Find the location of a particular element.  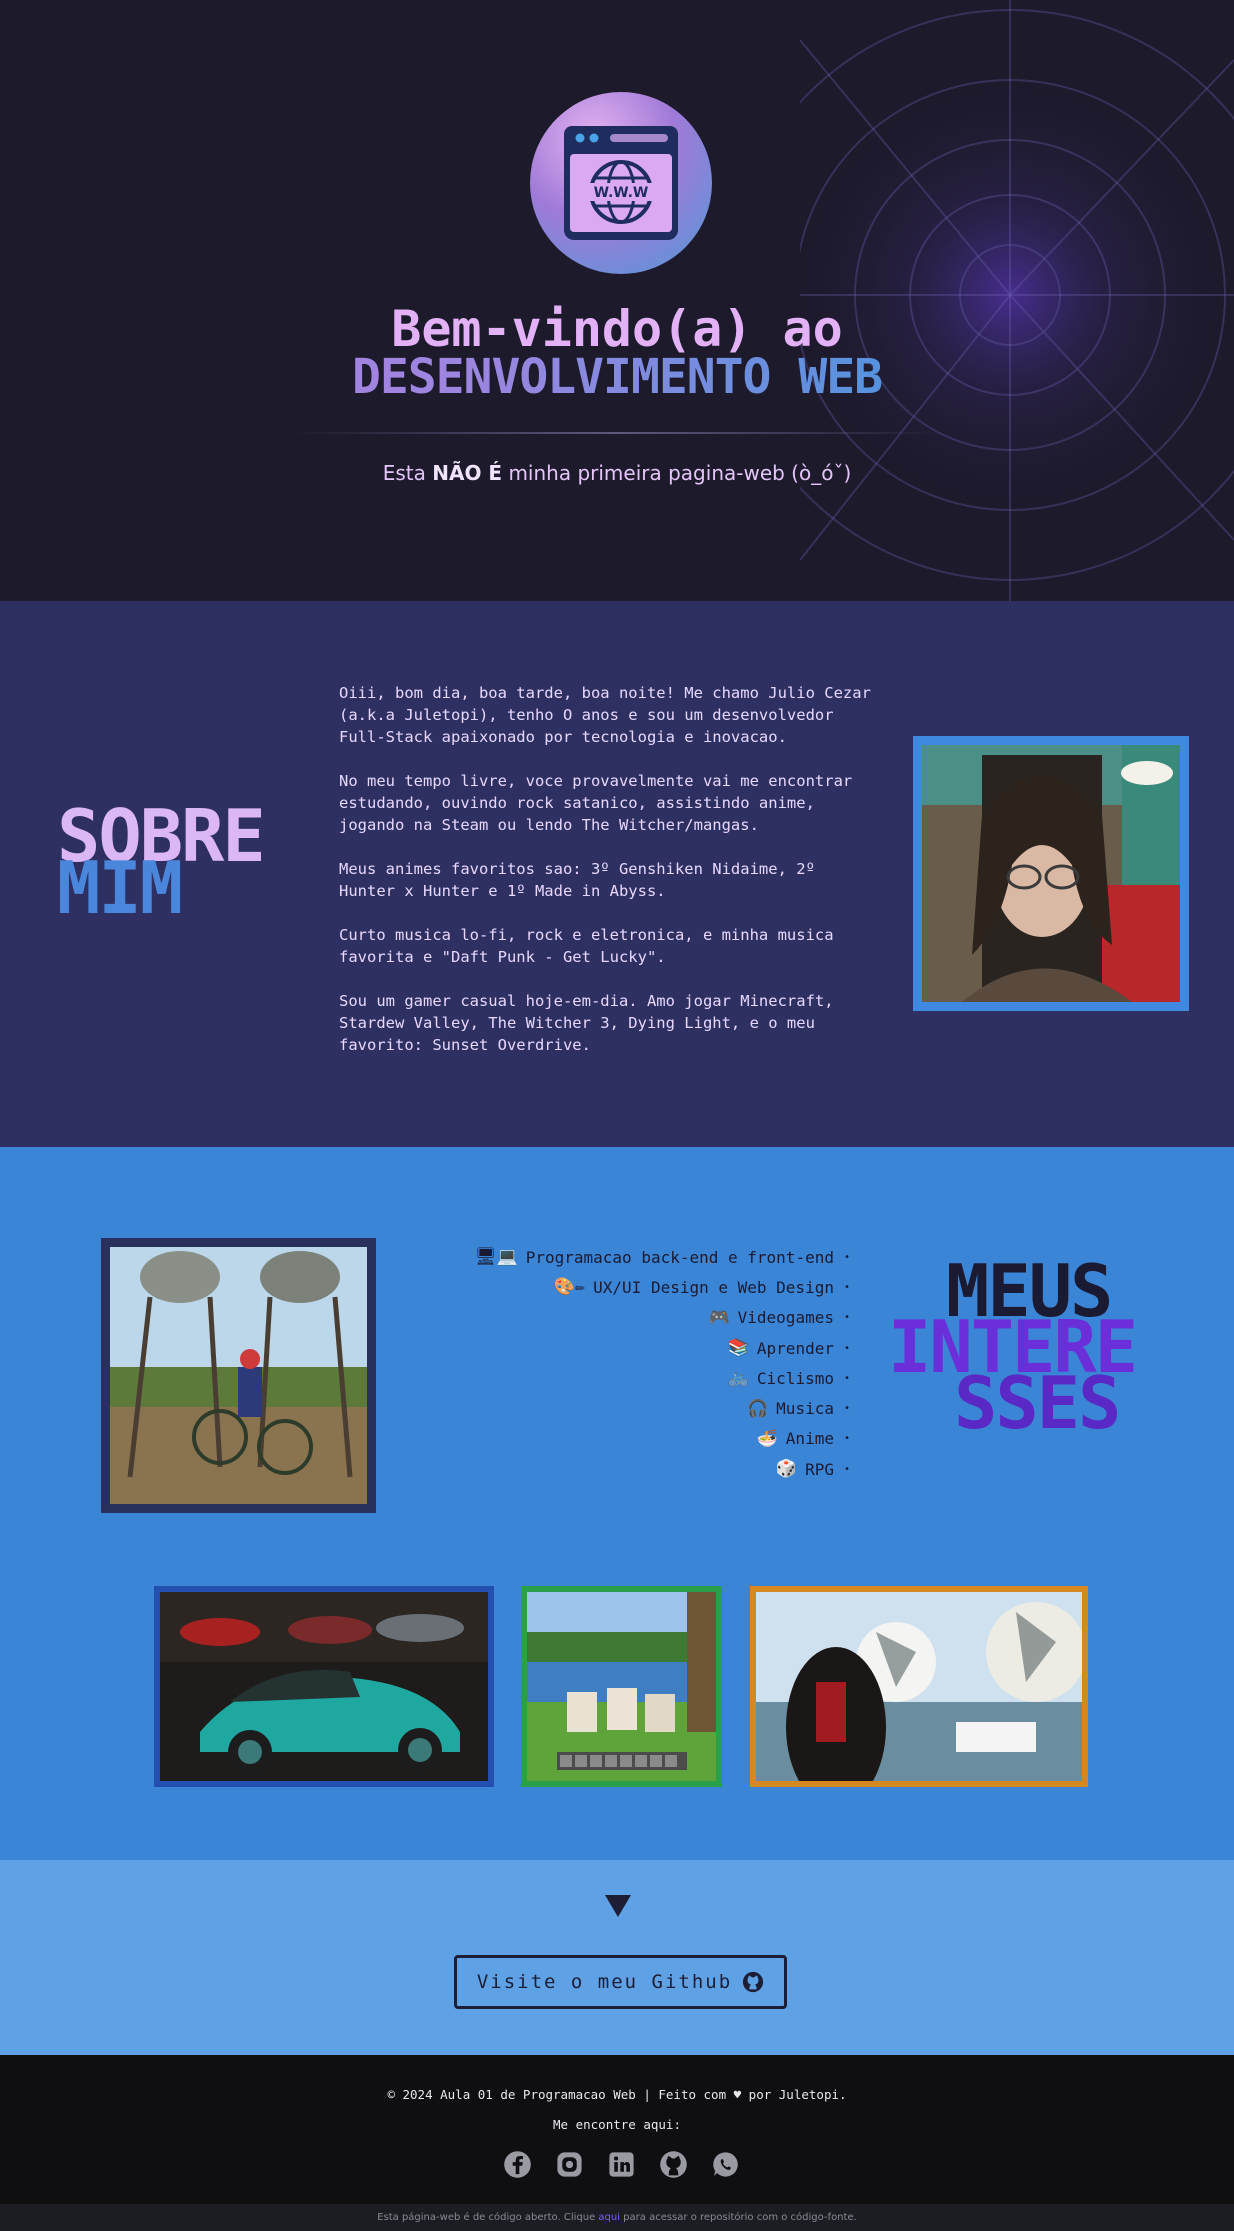

palette-pencil-icon: 🎨✏ is located at coordinates (569, 1287).